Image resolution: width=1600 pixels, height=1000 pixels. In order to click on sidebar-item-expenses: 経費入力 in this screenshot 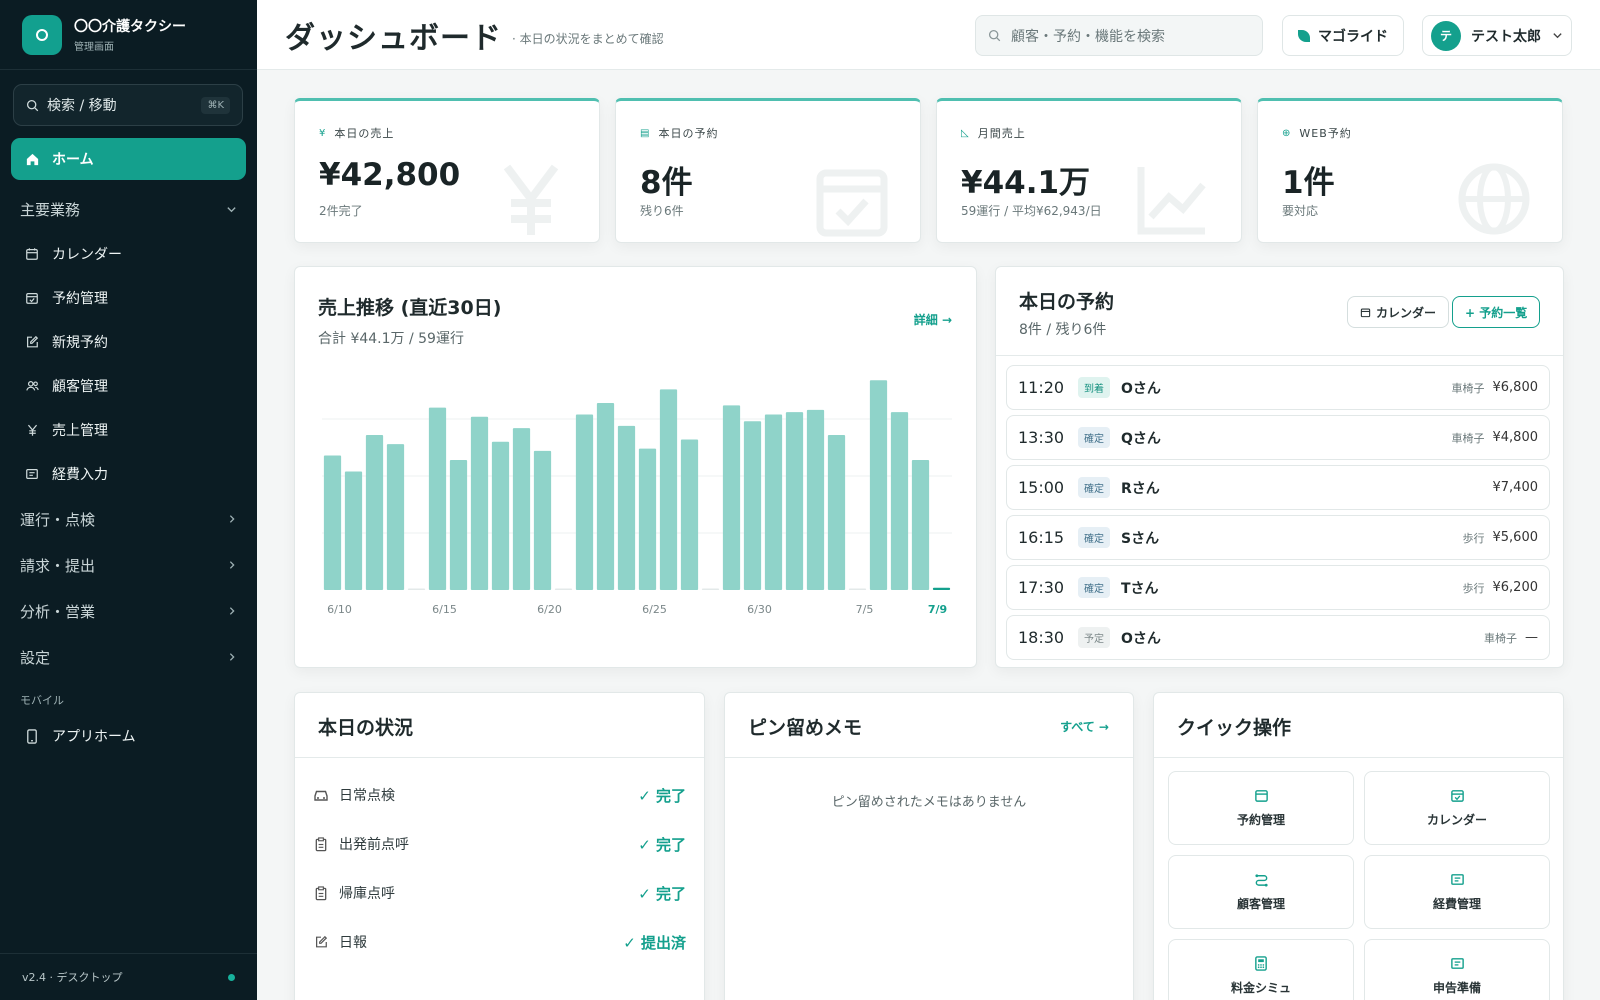, I will do `click(128, 474)`.